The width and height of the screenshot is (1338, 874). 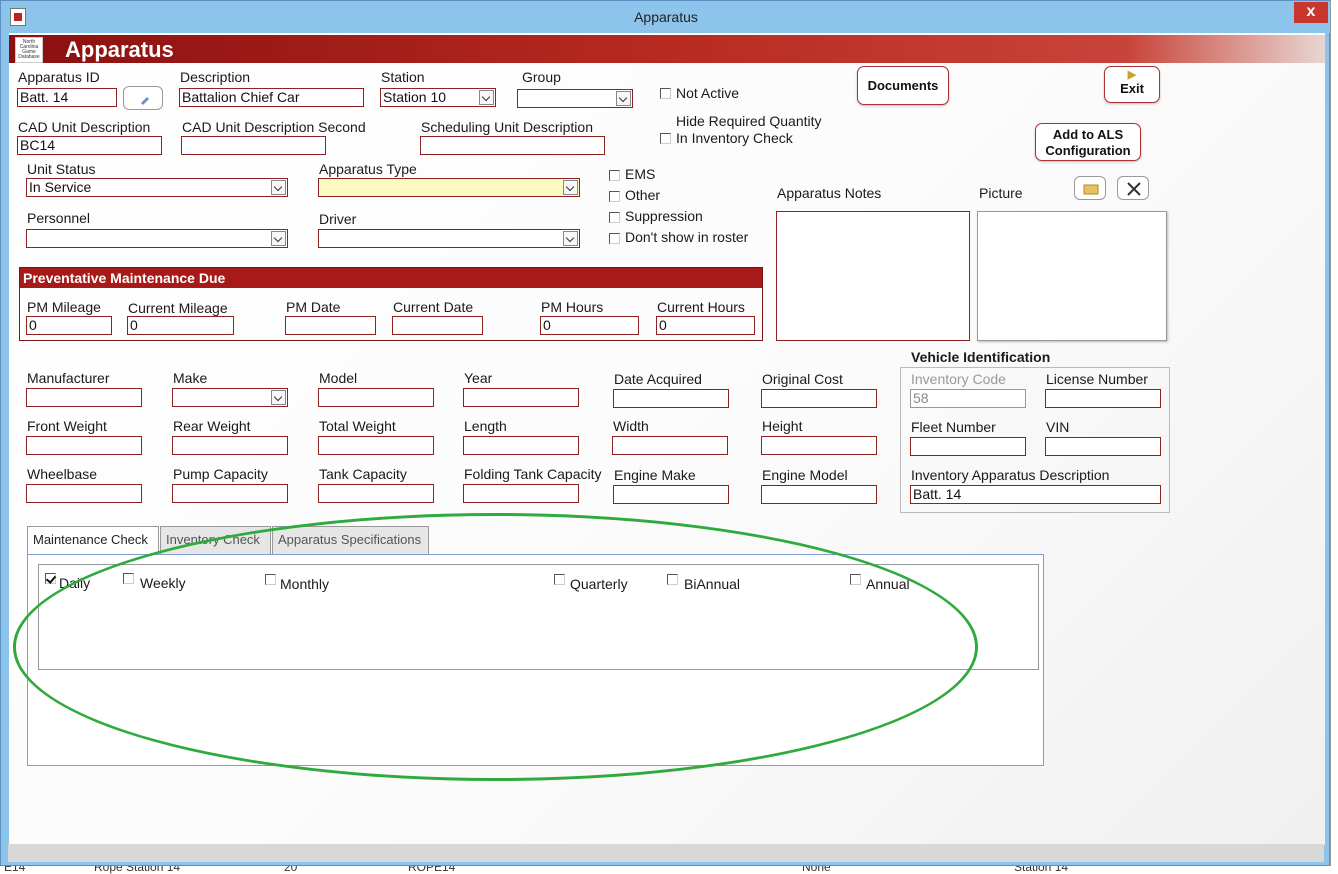 What do you see at coordinates (1311, 12) in the screenshot?
I see `close-button: x` at bounding box center [1311, 12].